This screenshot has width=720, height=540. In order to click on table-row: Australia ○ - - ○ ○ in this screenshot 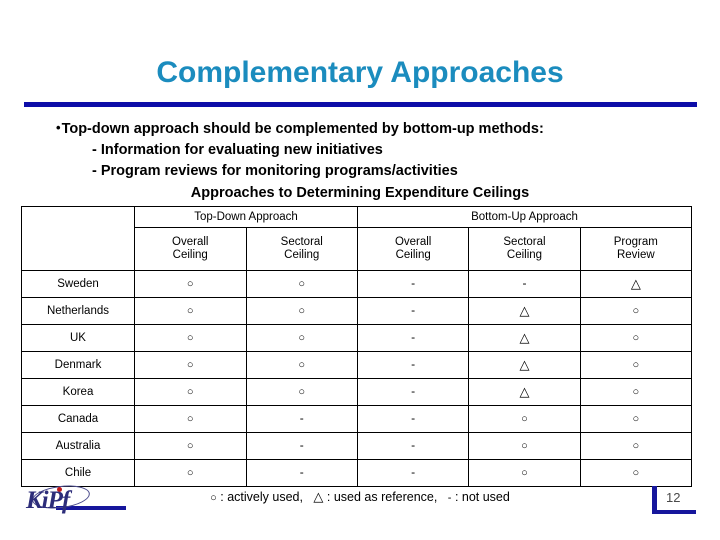, I will do `click(357, 446)`.